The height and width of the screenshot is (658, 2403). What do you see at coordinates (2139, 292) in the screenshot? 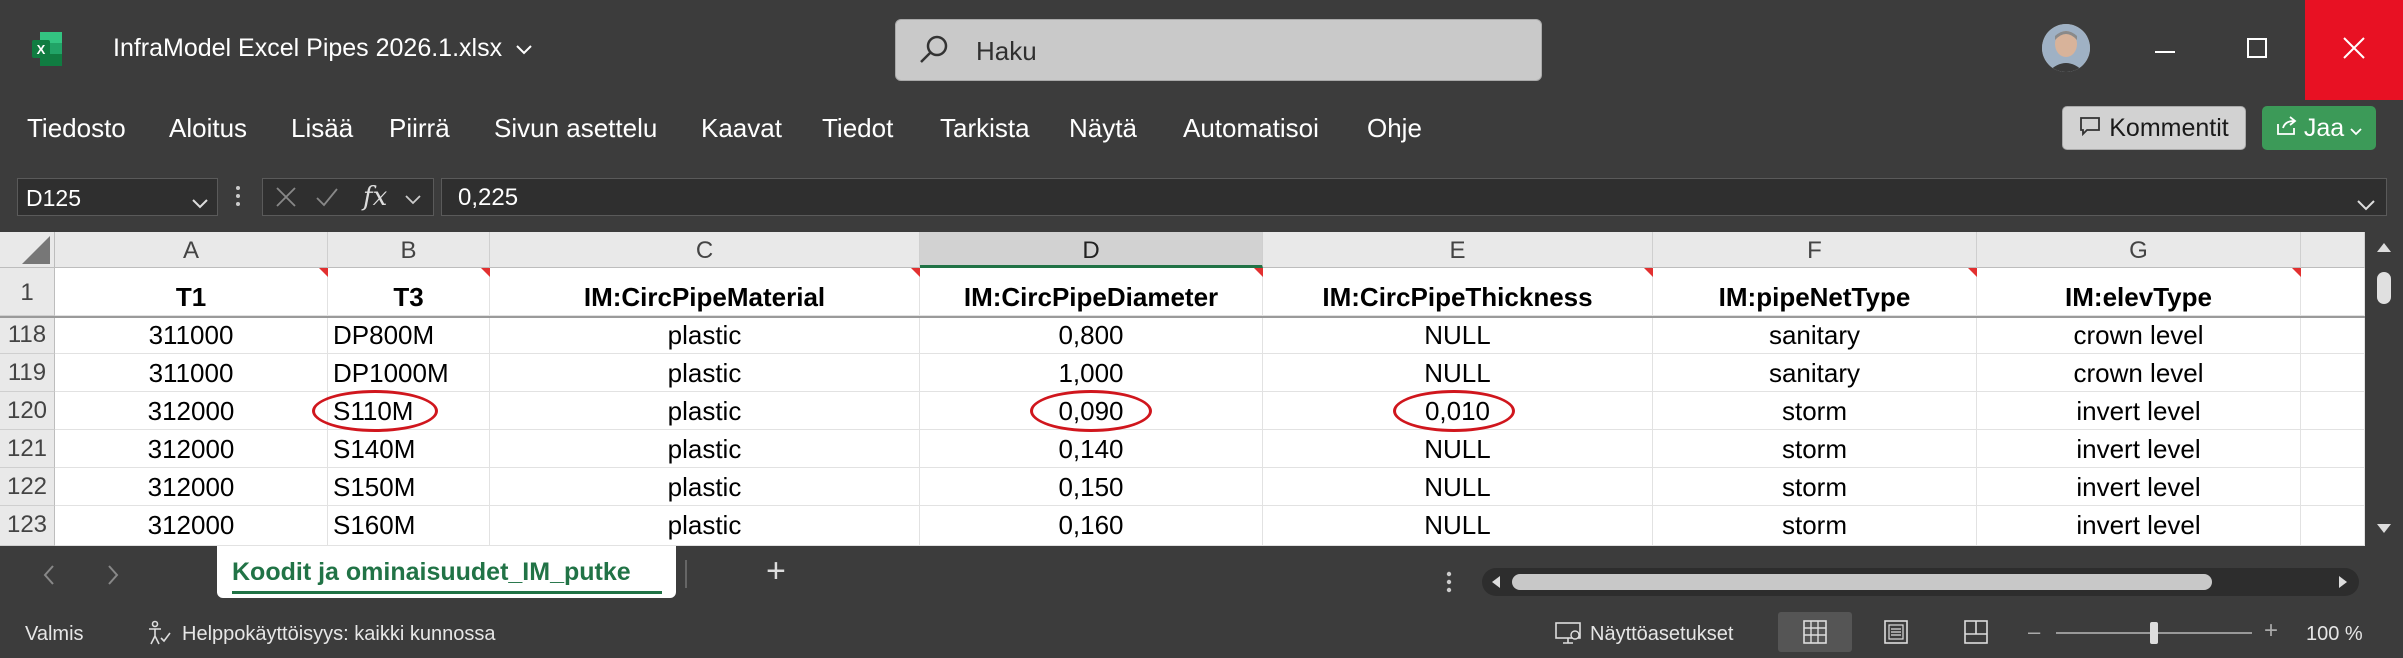
I see `header-cell-elevtype: IM:elevType` at bounding box center [2139, 292].